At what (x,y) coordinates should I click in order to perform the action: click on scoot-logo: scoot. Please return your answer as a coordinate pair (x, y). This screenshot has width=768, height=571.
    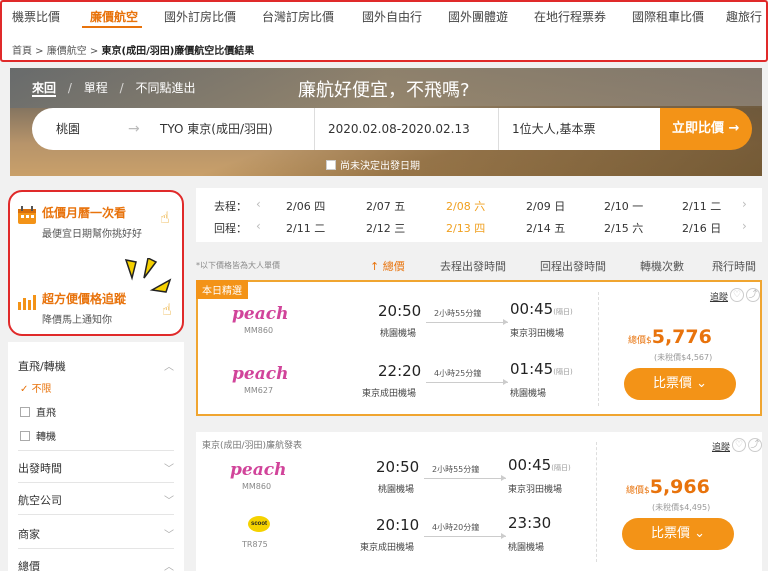
    Looking at the image, I should click on (259, 524).